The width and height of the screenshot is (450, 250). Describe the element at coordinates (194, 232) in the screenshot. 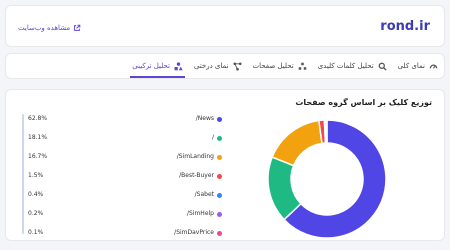

I see `legend-label: /SimDavPrice` at that location.